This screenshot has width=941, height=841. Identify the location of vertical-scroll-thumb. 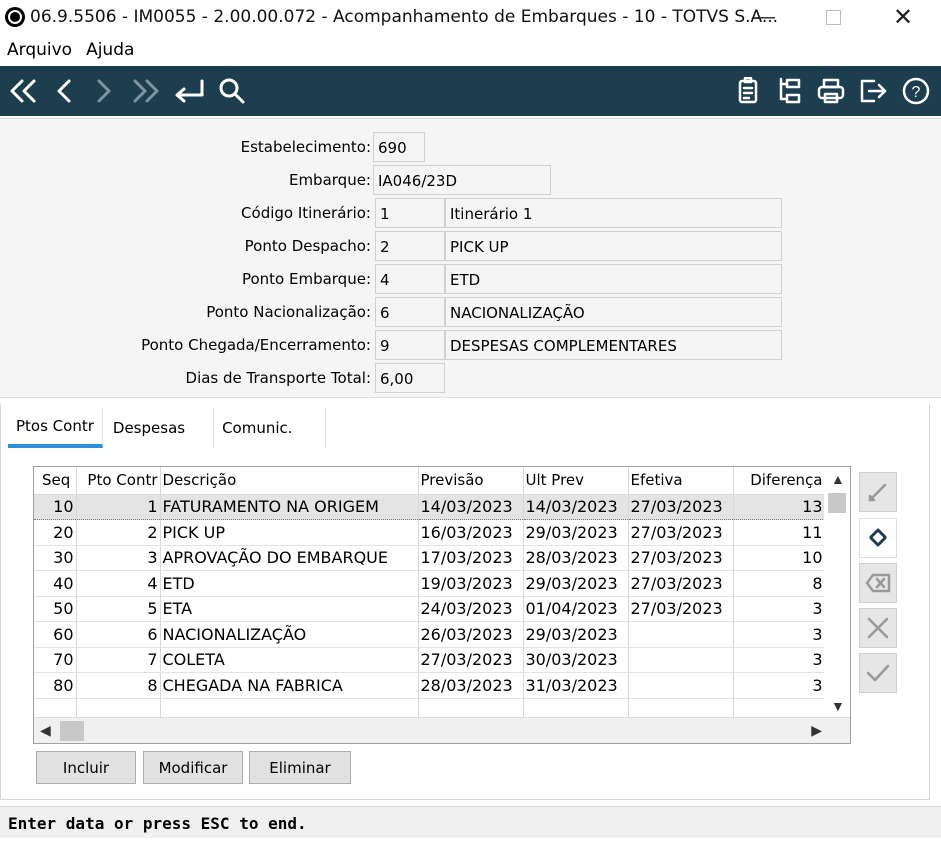
(837, 503).